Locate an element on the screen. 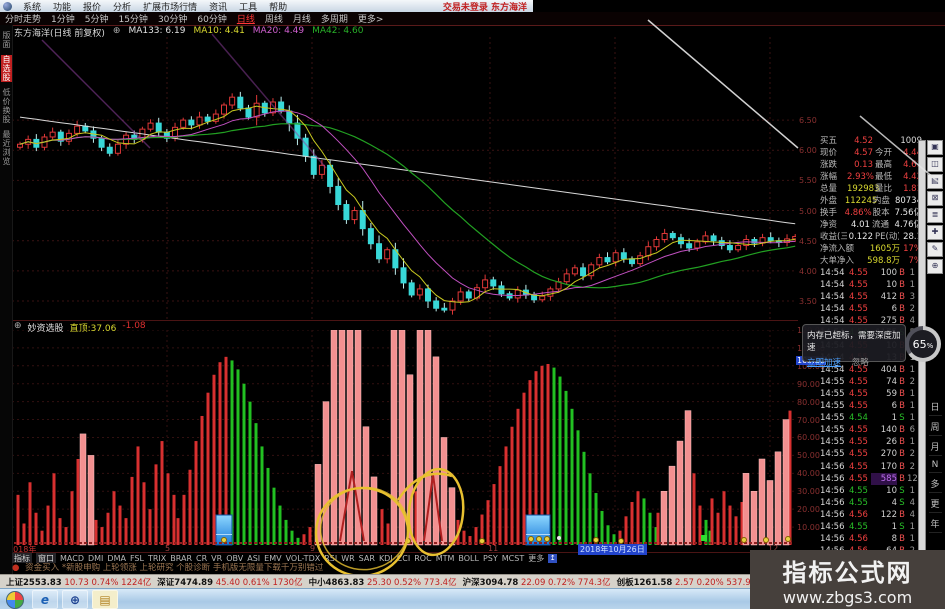  indicator-tab-ASI: ASI is located at coordinates (253, 558).